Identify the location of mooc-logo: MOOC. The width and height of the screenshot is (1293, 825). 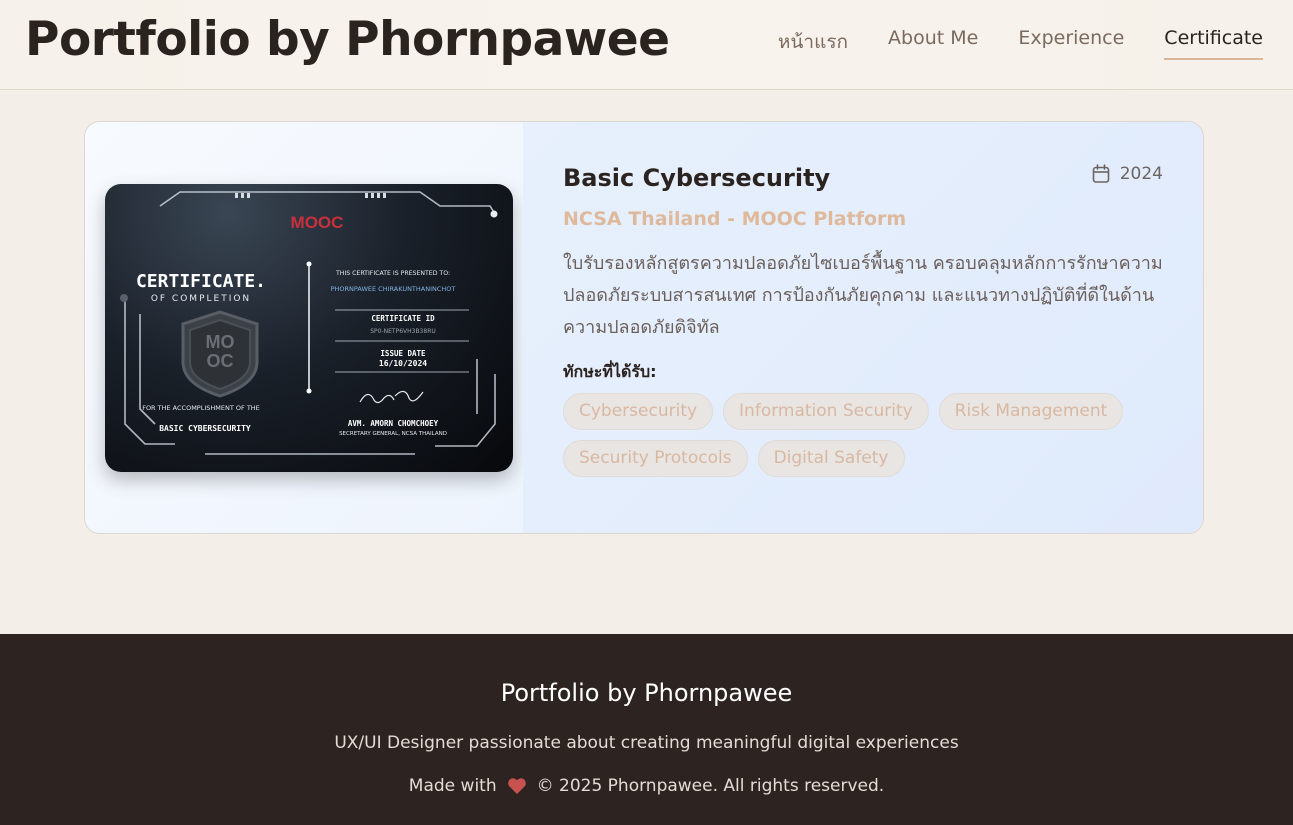
(317, 222).